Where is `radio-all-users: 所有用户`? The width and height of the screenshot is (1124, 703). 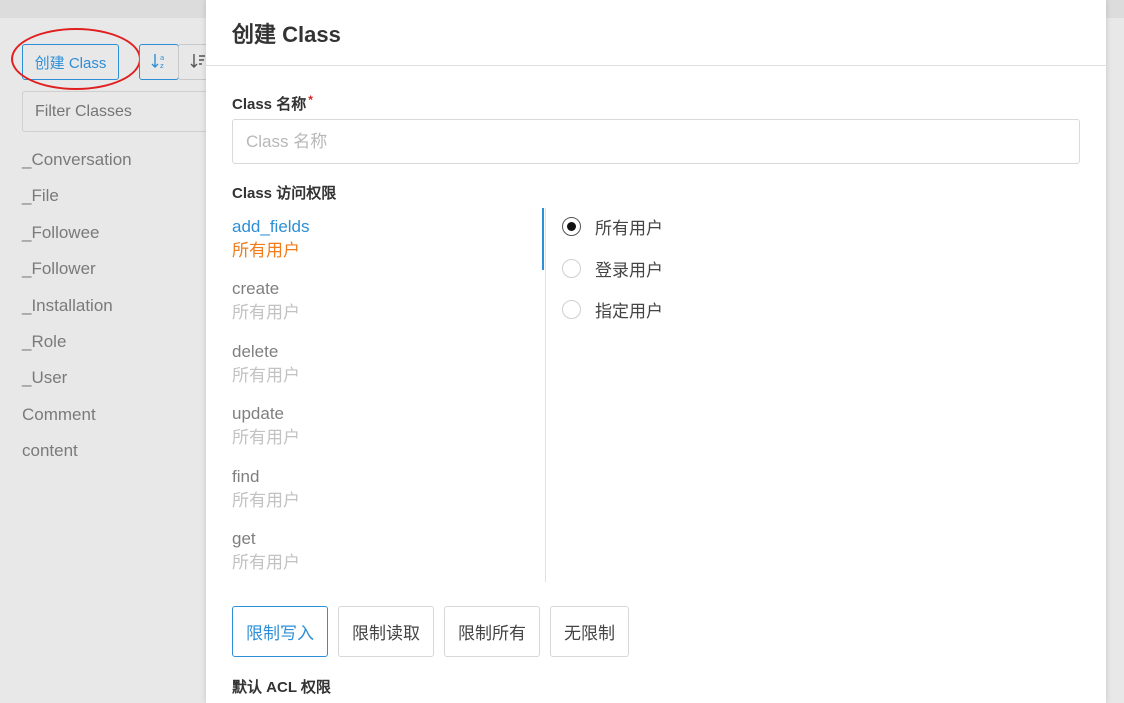 radio-all-users: 所有用户 is located at coordinates (612, 227).